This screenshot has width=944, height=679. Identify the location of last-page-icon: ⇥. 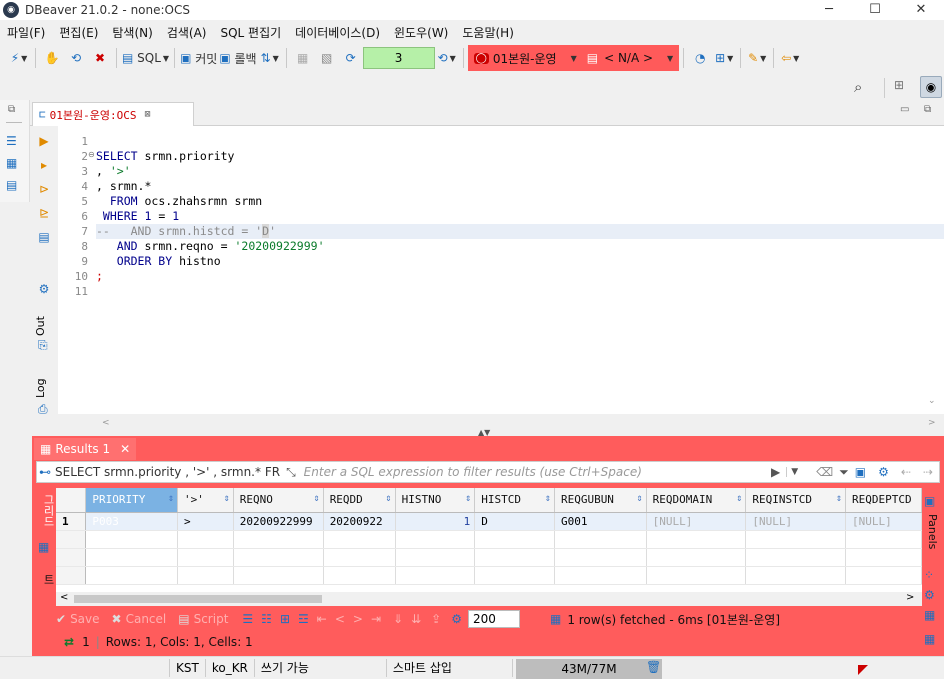
(376, 619).